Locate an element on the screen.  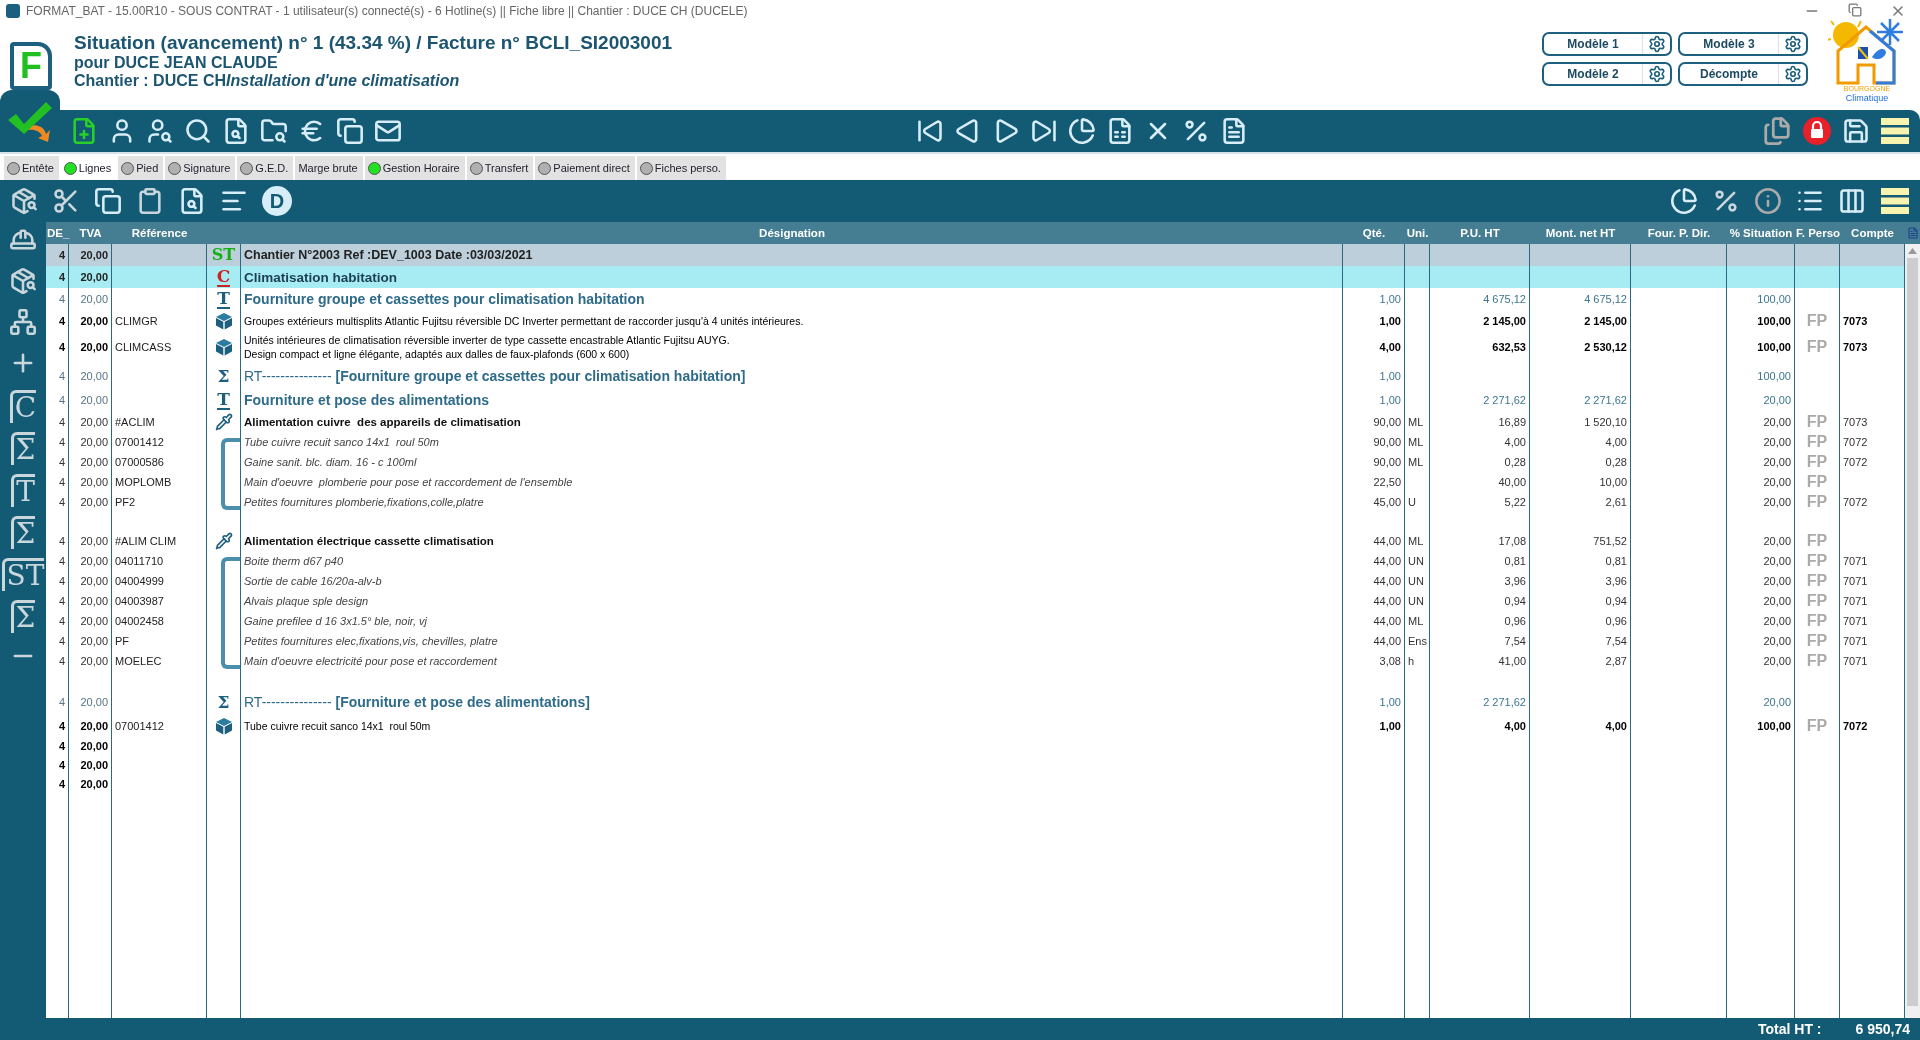
letter-button: D is located at coordinates (277, 201).